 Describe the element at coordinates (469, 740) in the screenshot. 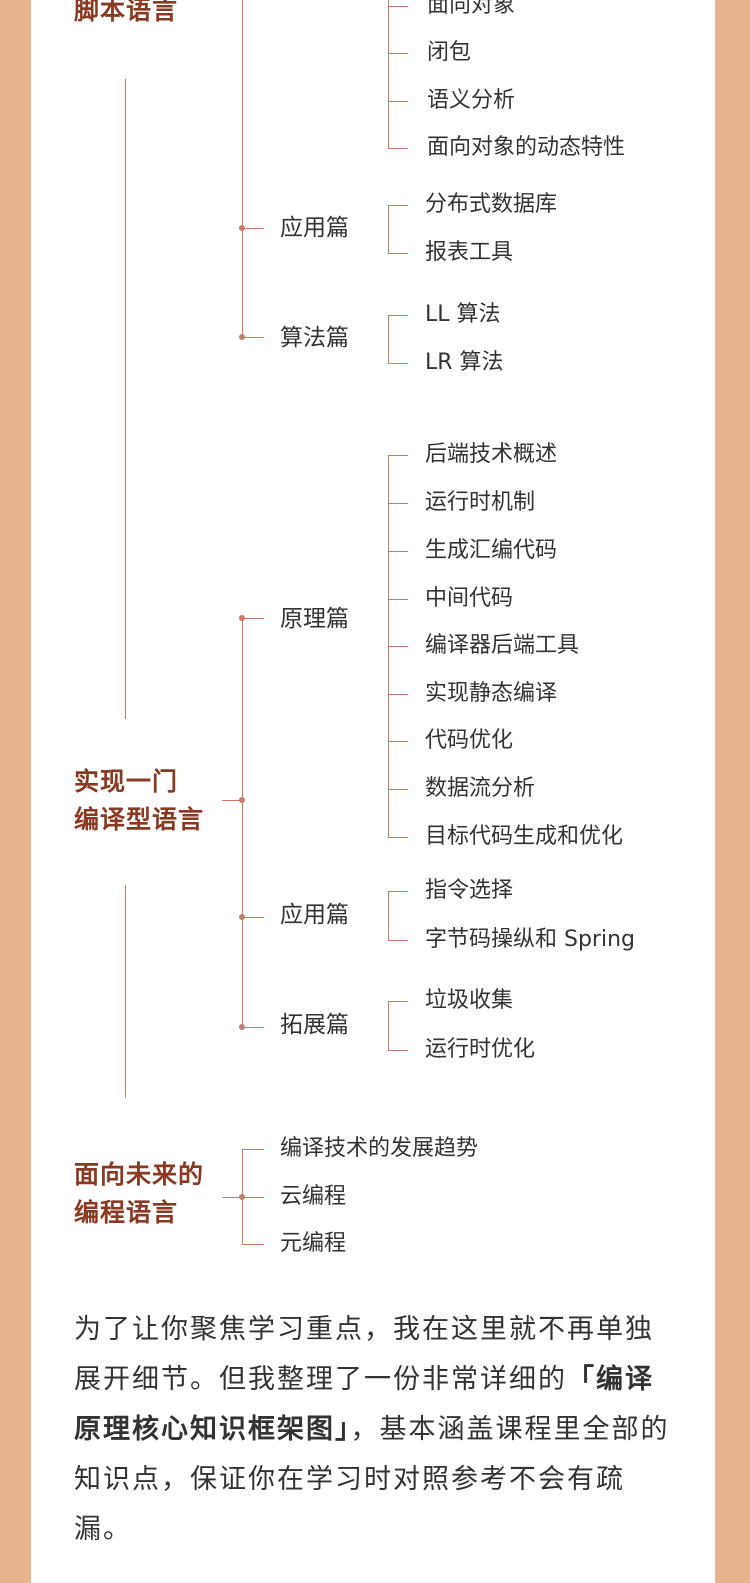

I see `topic-item: 代码优化` at that location.